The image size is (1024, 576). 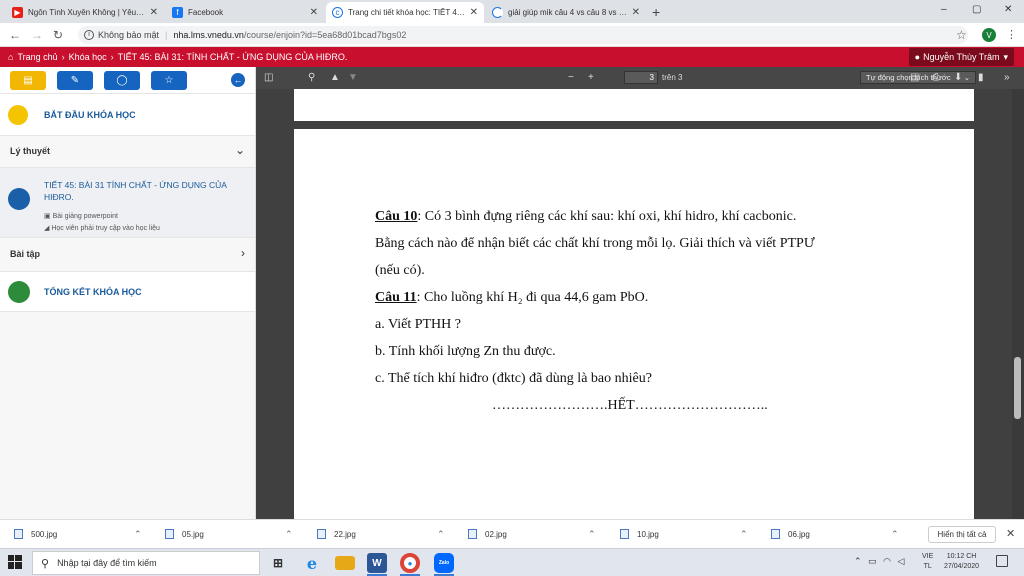 I want to click on url-host: nha.lms.vnedu.vn, so click(x=208, y=35).